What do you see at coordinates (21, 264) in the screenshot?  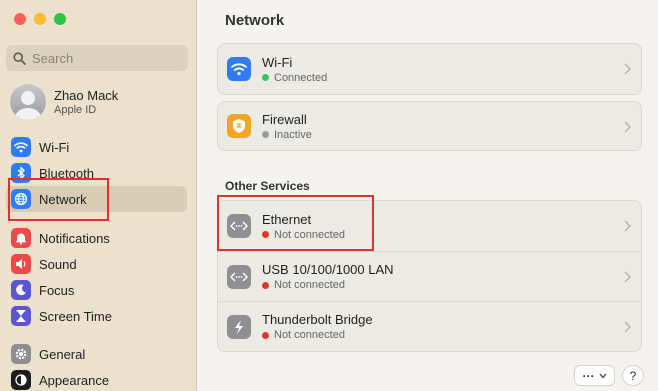 I see `speaker-icon` at bounding box center [21, 264].